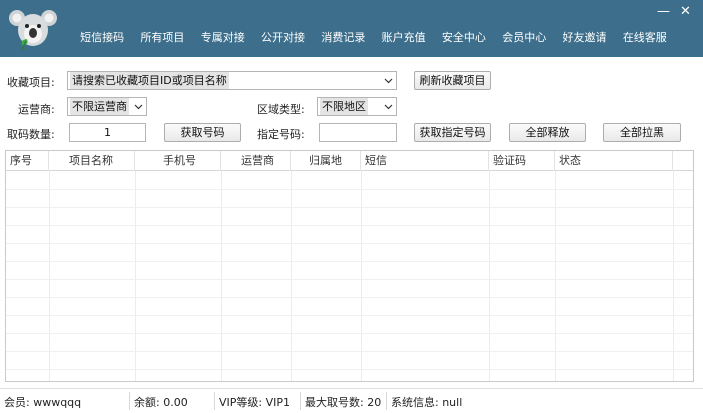  I want to click on status-vip-level: VIP等级: VIP1, so click(255, 402).